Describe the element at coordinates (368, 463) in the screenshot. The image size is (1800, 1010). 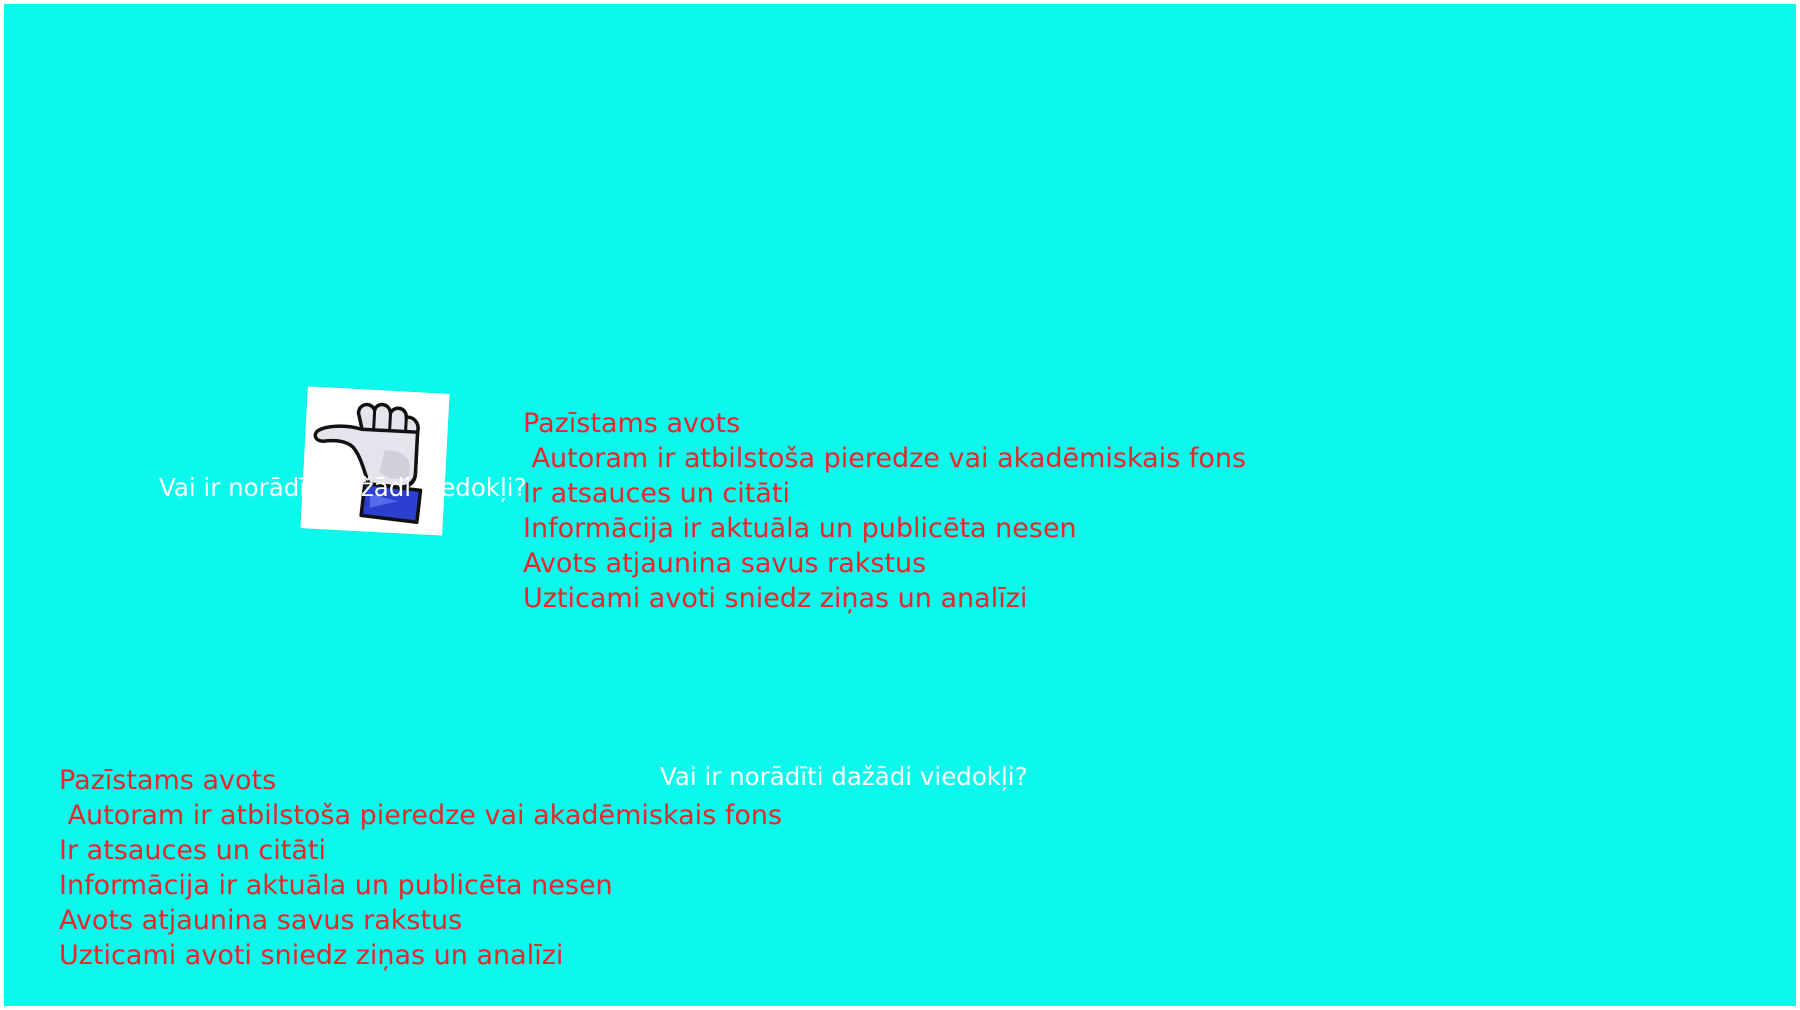
I see `thumbs-down-icon` at that location.